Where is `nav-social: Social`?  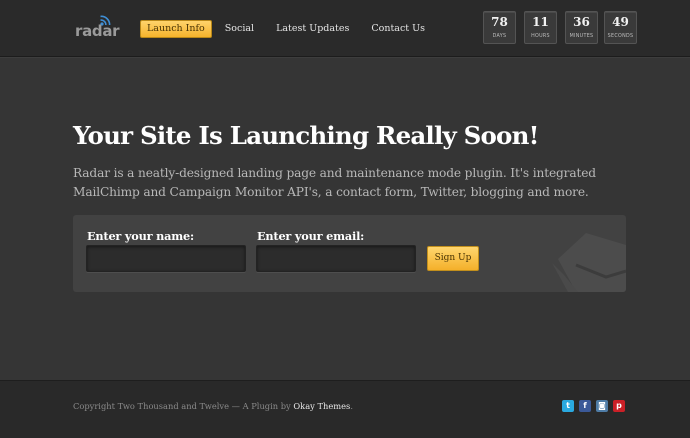
nav-social: Social is located at coordinates (239, 29).